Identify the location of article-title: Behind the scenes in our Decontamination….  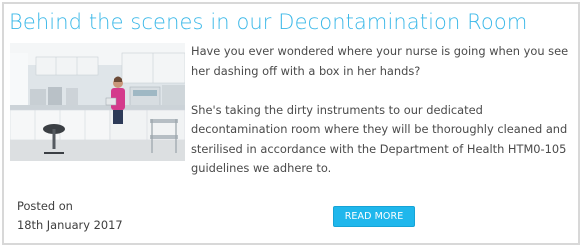
(268, 22).